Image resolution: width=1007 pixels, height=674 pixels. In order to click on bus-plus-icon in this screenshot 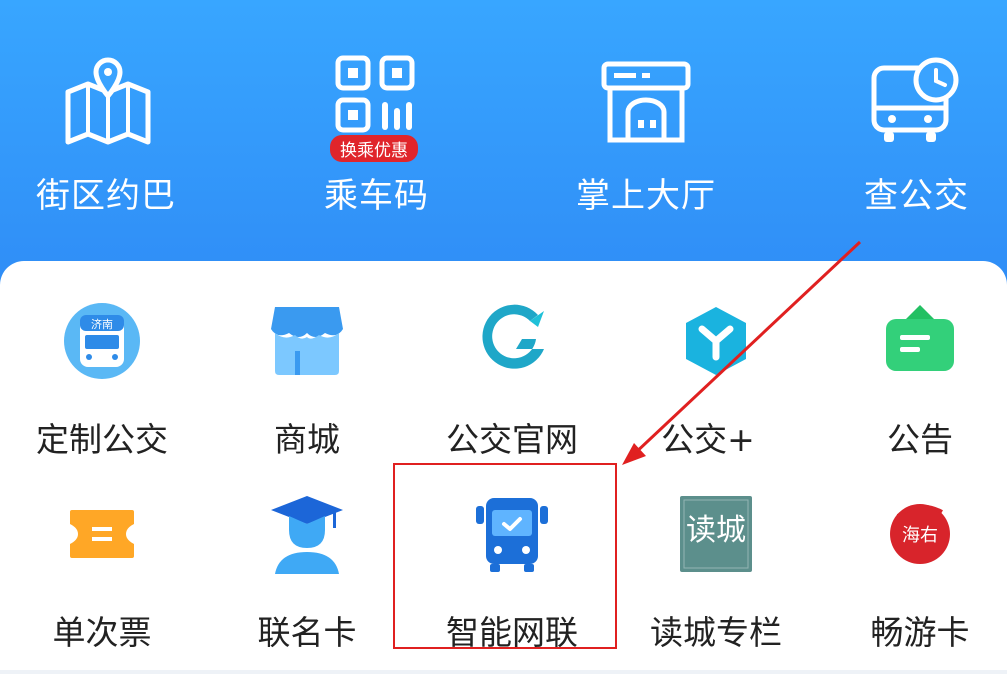, I will do `click(716, 341)`.